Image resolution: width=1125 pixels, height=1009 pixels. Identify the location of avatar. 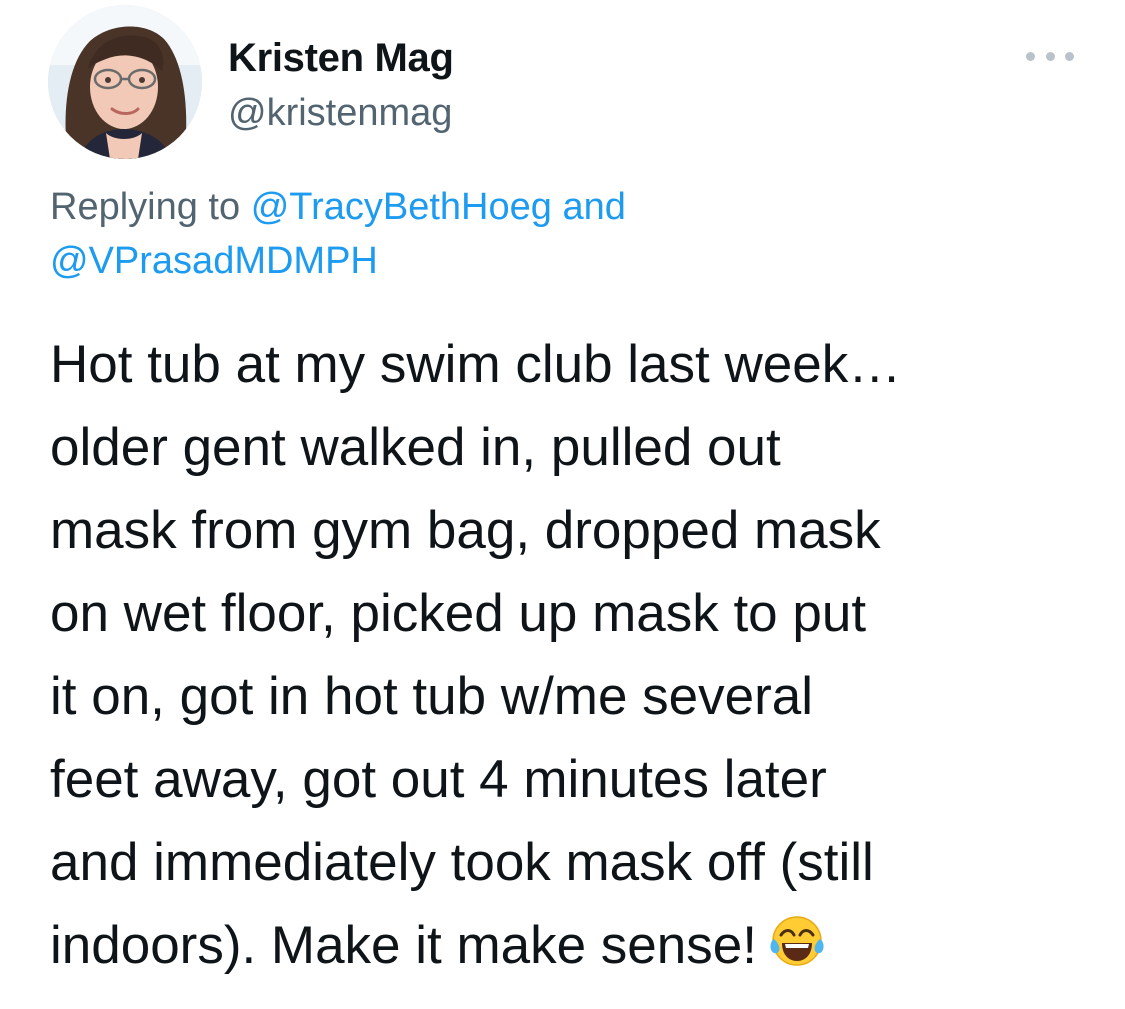
(125, 82).